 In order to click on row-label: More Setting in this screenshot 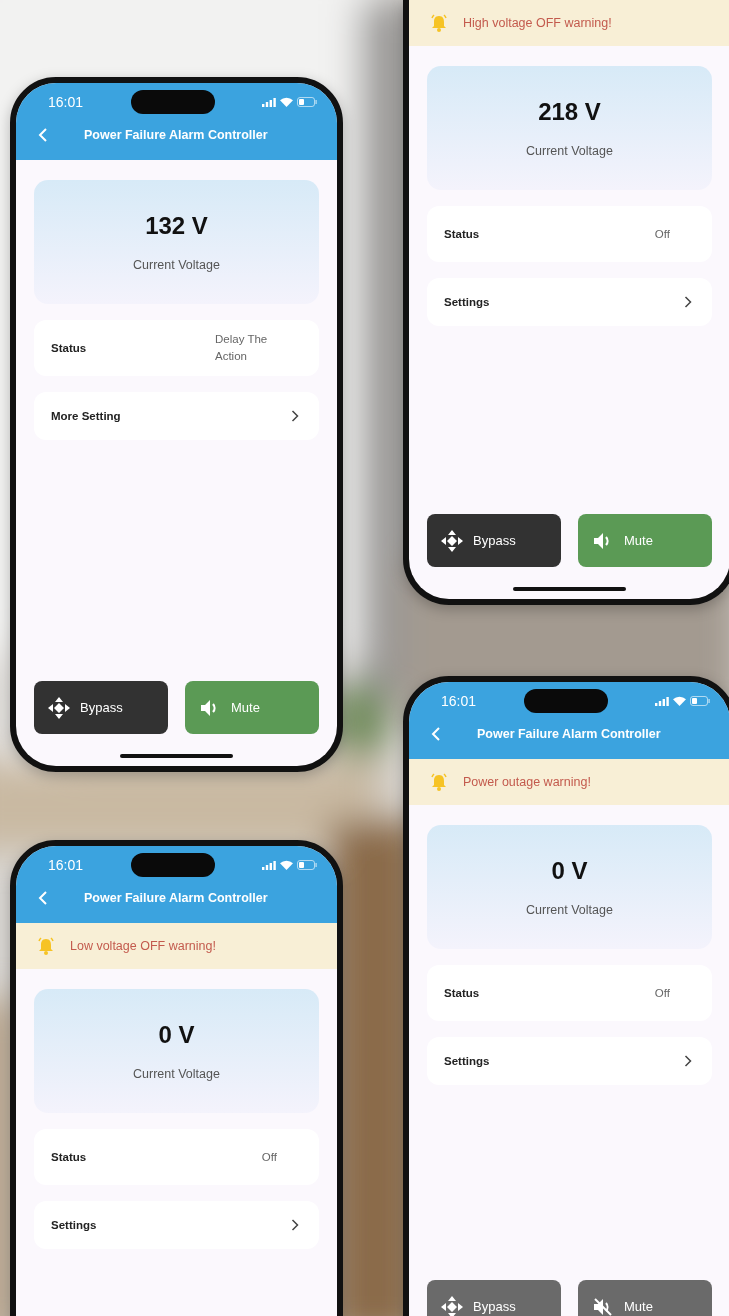, I will do `click(86, 416)`.